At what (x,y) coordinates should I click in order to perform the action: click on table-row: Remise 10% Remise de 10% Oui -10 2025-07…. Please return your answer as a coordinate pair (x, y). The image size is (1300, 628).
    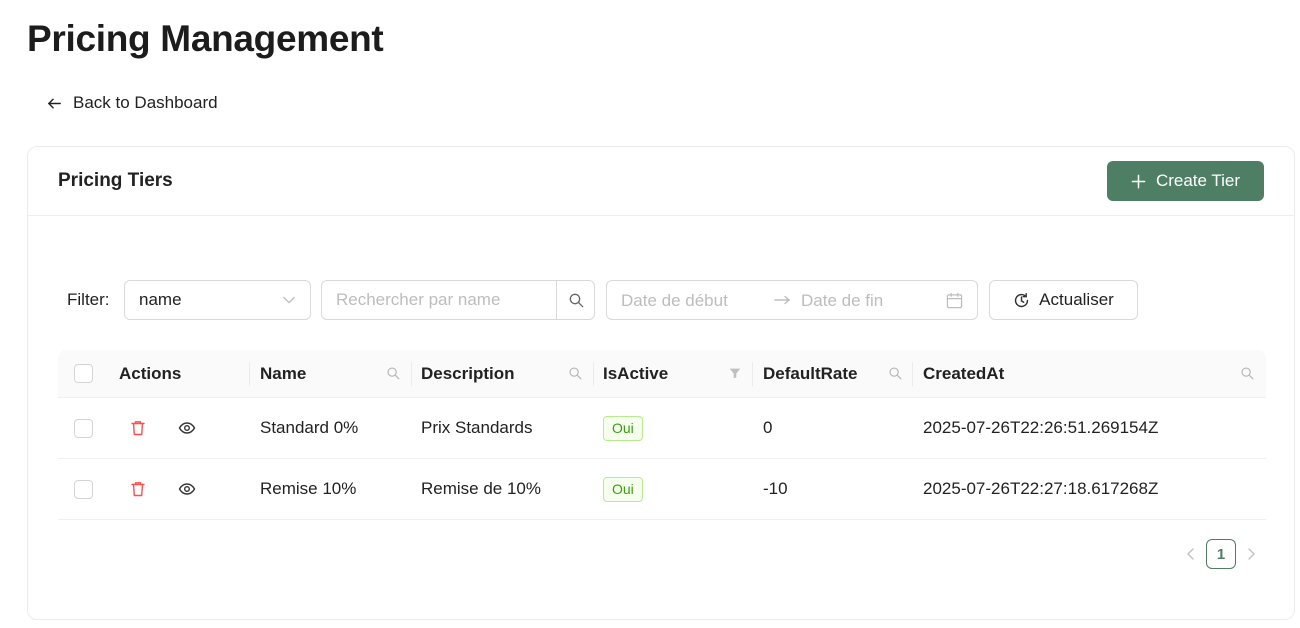
    Looking at the image, I should click on (662, 489).